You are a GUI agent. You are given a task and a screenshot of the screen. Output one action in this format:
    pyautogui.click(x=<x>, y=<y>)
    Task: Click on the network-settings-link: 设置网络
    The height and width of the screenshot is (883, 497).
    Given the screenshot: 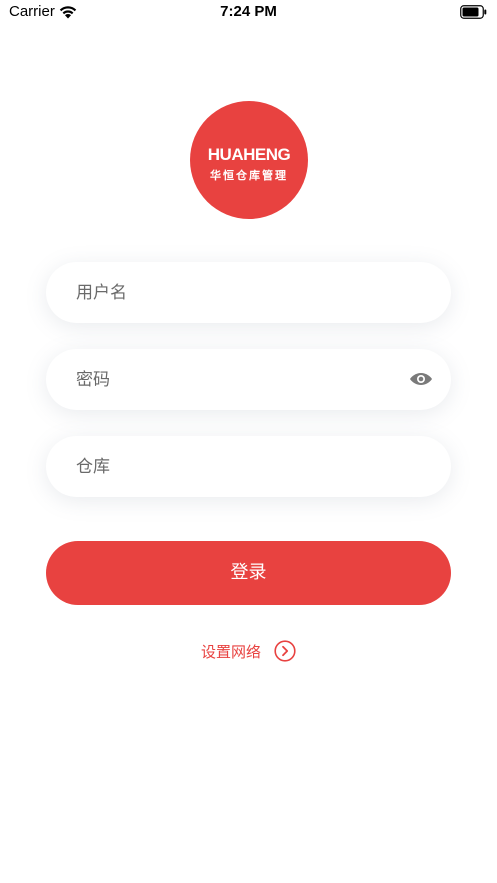 What is the action you would take?
    pyautogui.click(x=248, y=653)
    